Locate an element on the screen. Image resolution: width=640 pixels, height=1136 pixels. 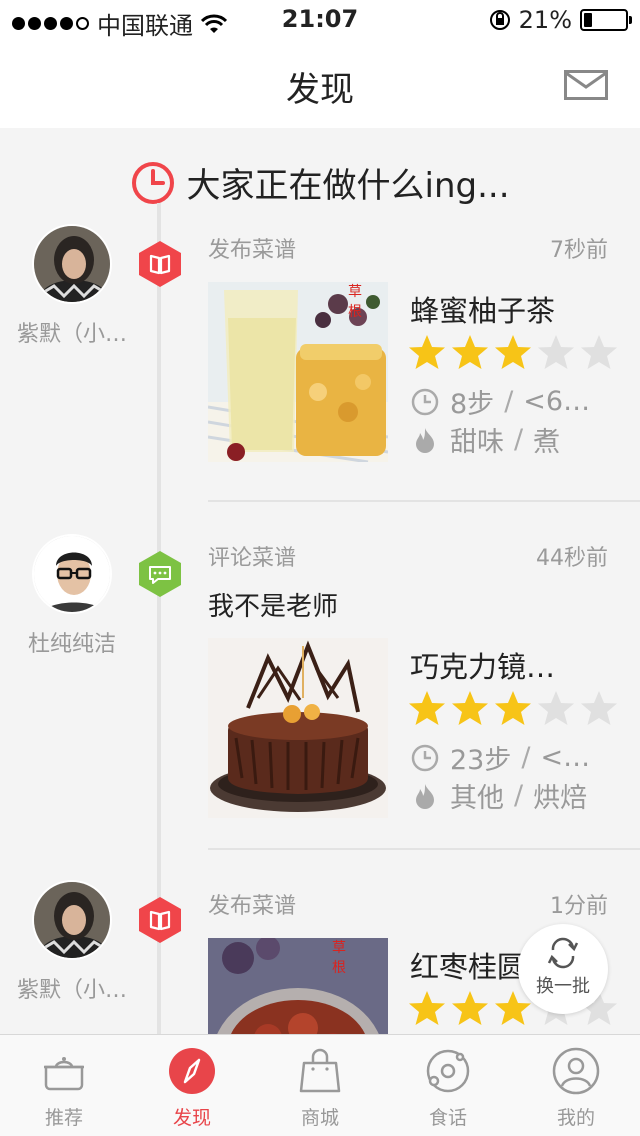
refresh-batch-label: 换一批 is located at coordinates (563, 986).